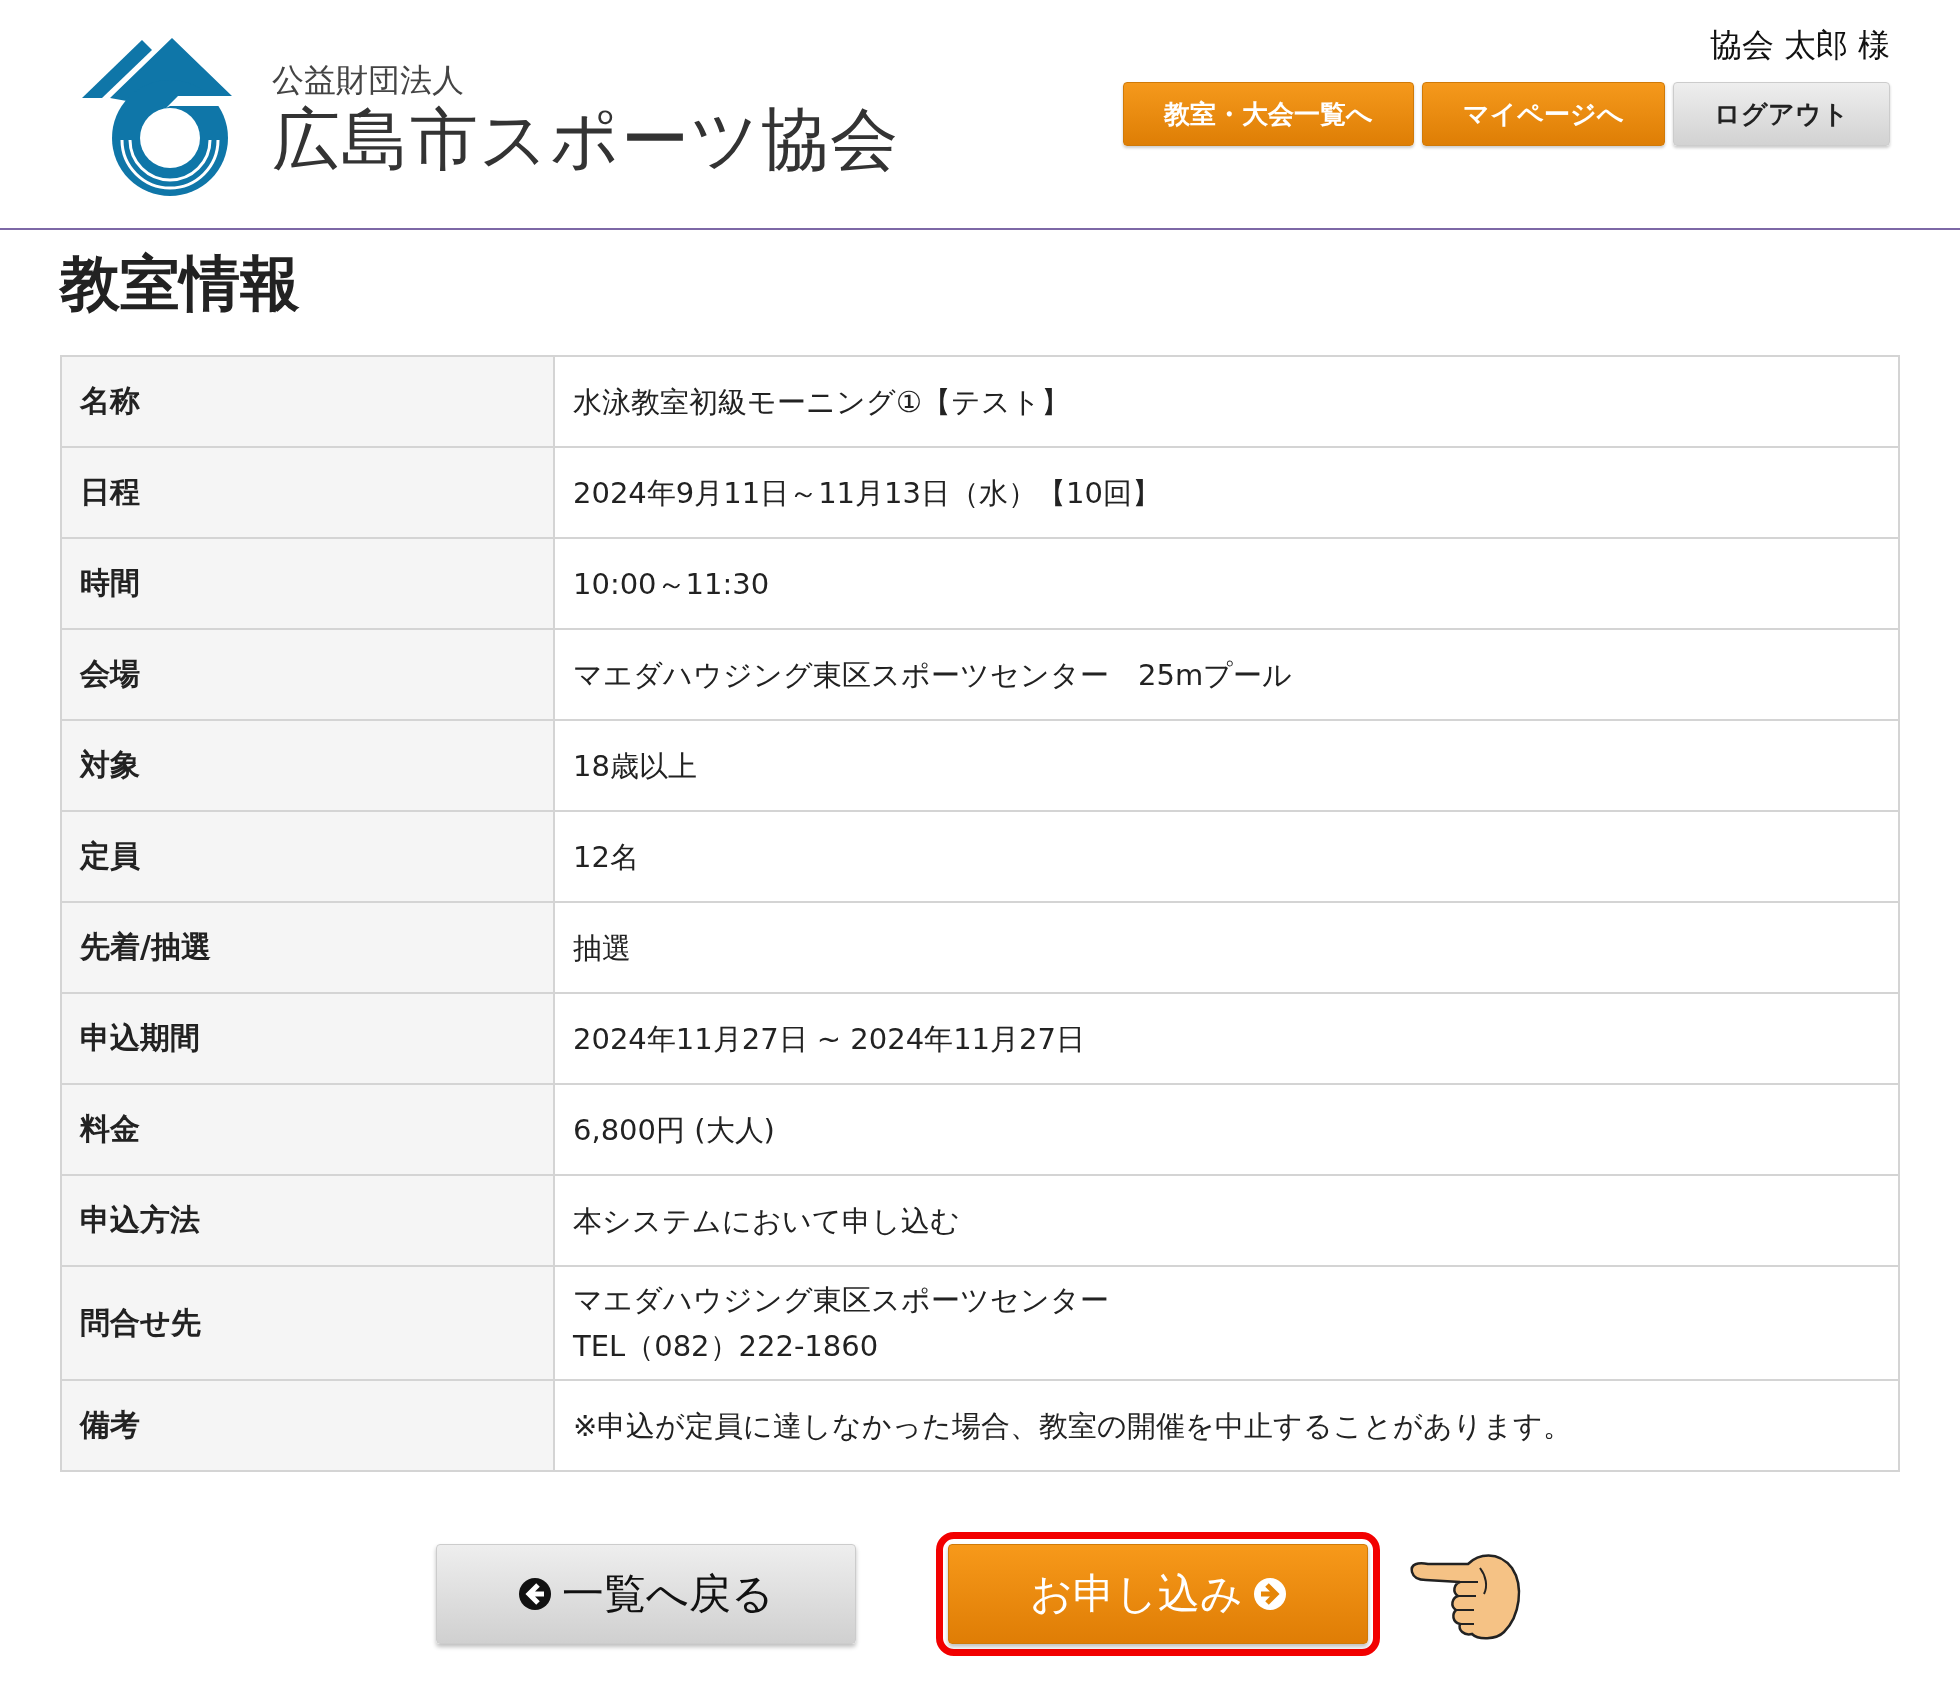 The width and height of the screenshot is (1960, 1707). What do you see at coordinates (307, 1038) in the screenshot?
I see `row-label: 申込期間` at bounding box center [307, 1038].